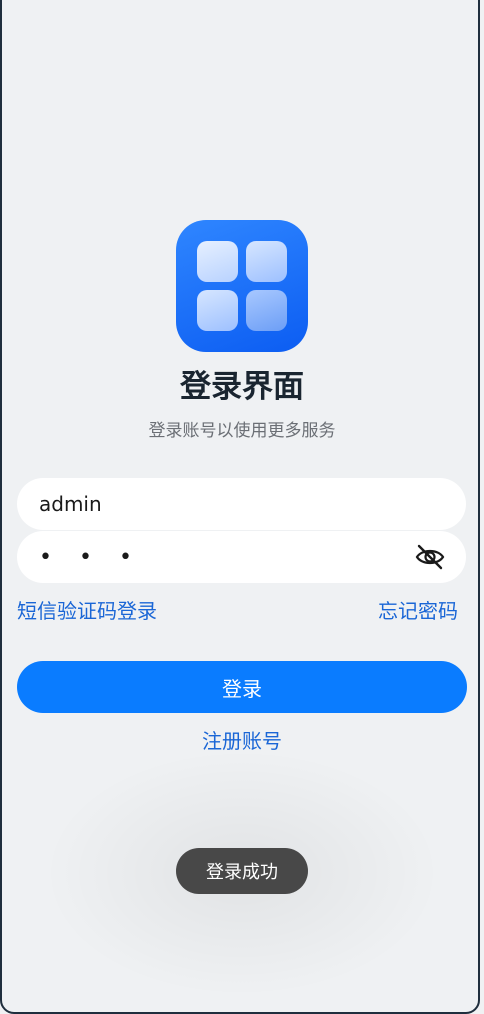 The height and width of the screenshot is (1014, 484). What do you see at coordinates (242, 387) in the screenshot?
I see `page-title: 登录界面` at bounding box center [242, 387].